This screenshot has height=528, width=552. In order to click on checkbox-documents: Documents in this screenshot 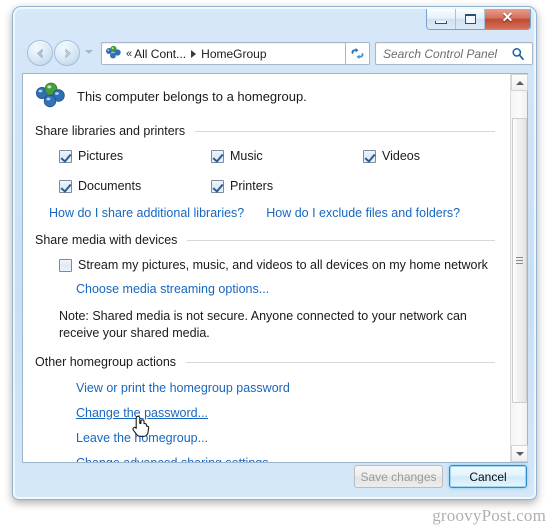, I will do `click(135, 186)`.